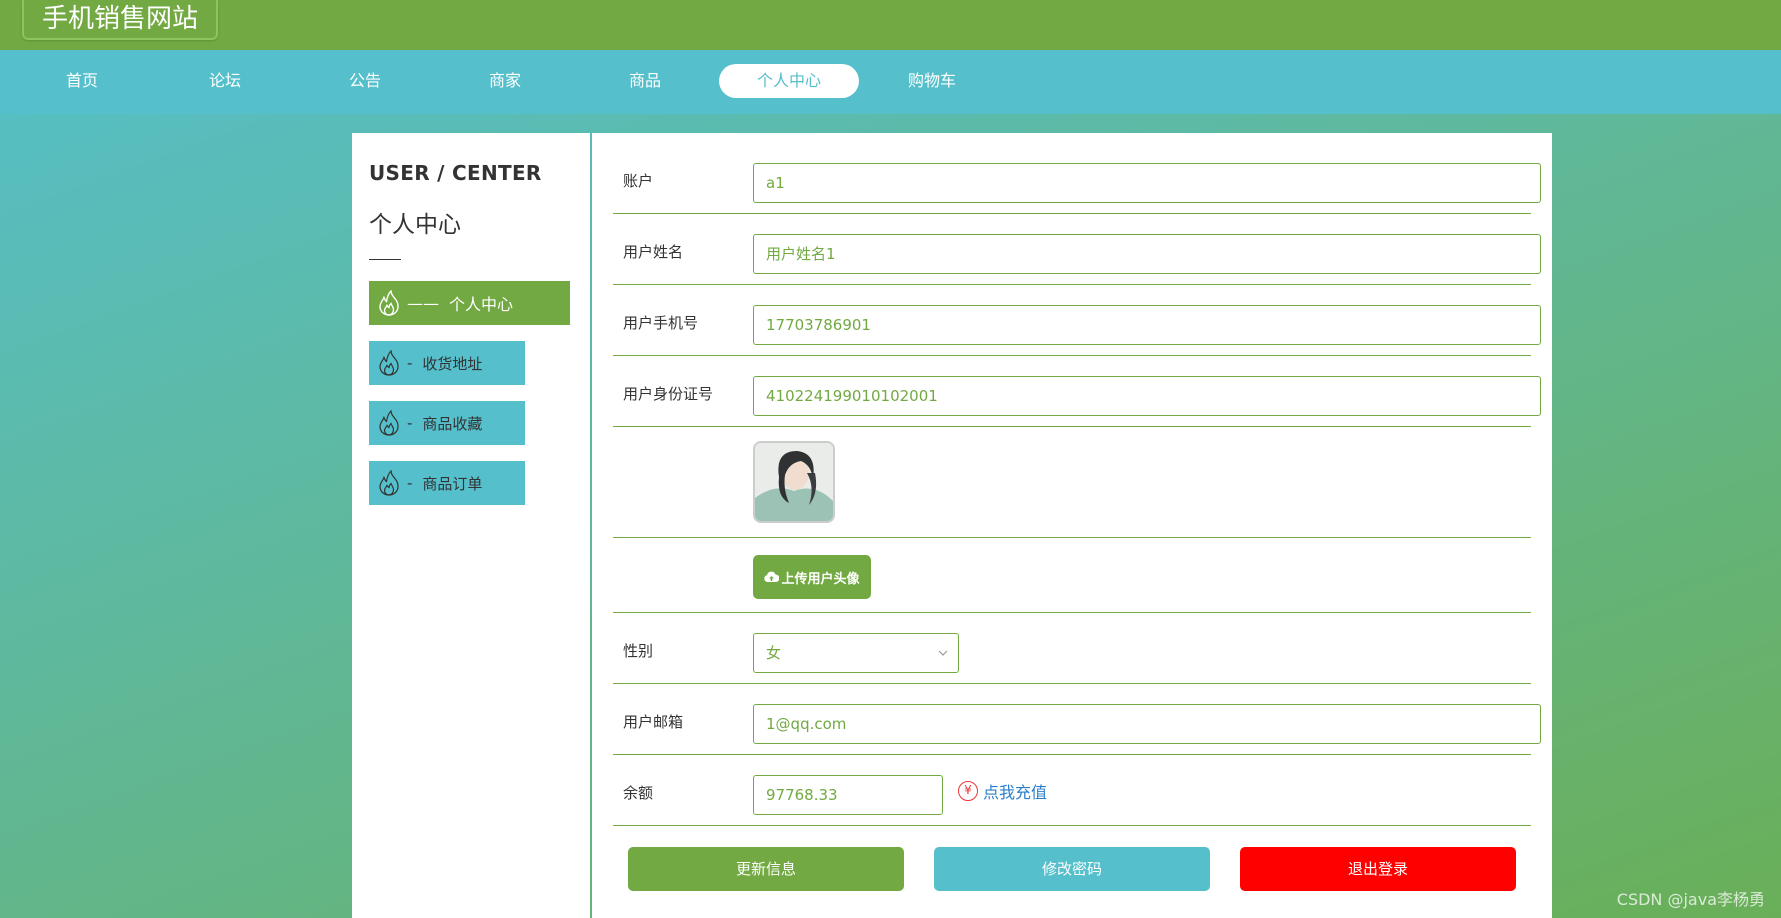 The height and width of the screenshot is (918, 1781). I want to click on gender-label: 性别, so click(638, 651).